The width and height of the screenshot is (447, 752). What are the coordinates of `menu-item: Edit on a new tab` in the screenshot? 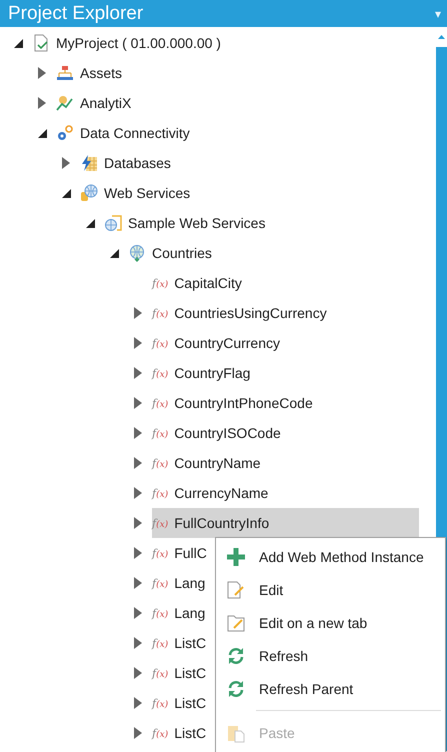 It's located at (330, 622).